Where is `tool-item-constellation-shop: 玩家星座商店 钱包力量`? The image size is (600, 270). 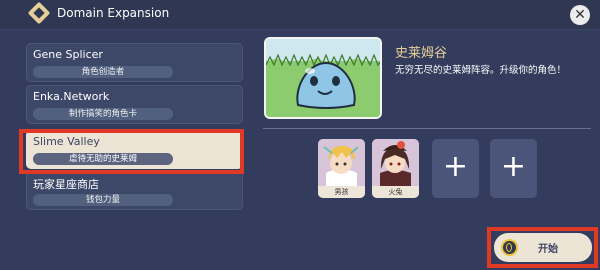
tool-item-constellation-shop: 玩家星座商店 钱包力量 is located at coordinates (134, 190).